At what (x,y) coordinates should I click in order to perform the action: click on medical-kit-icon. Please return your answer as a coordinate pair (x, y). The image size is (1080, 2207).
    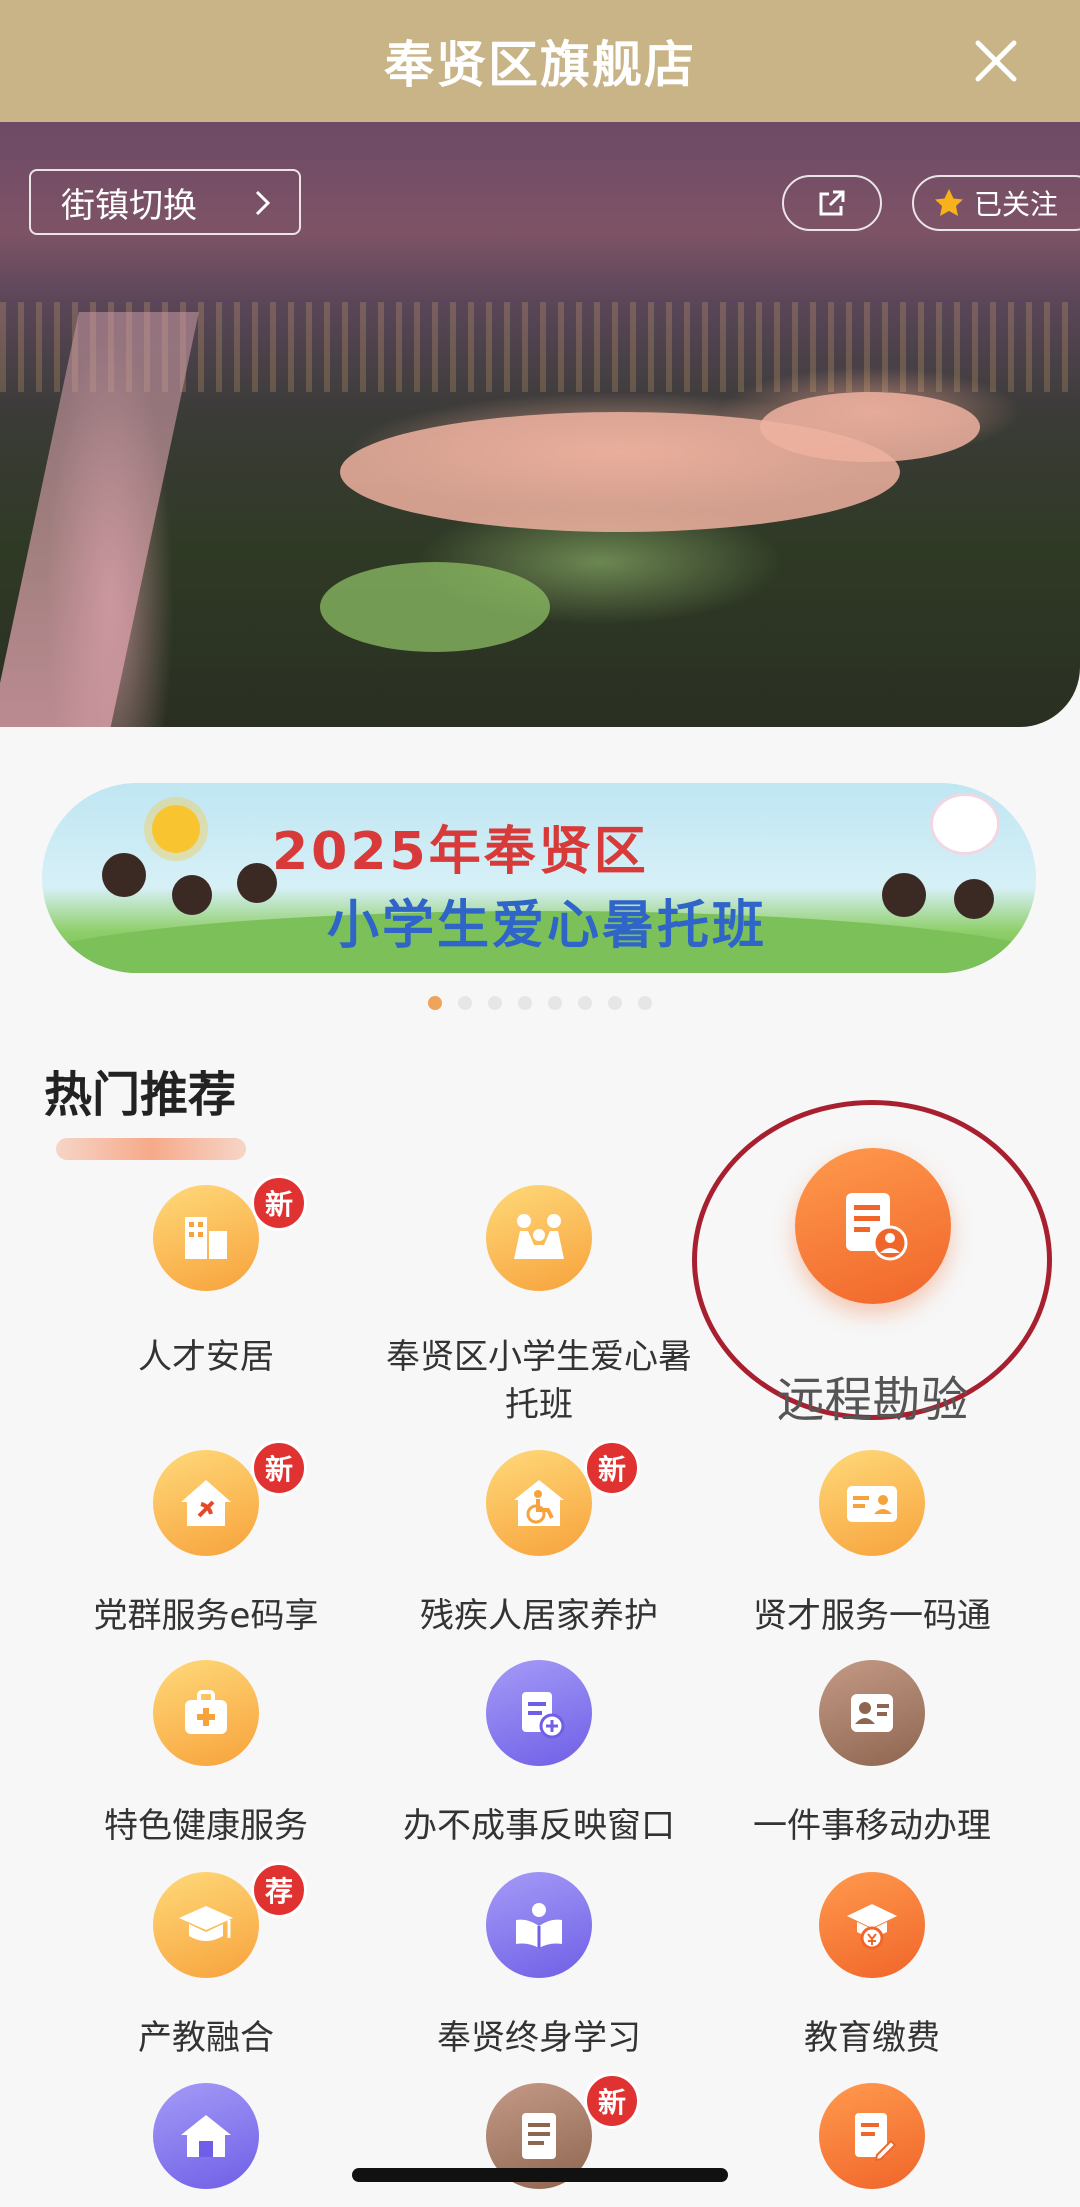
    Looking at the image, I should click on (206, 1713).